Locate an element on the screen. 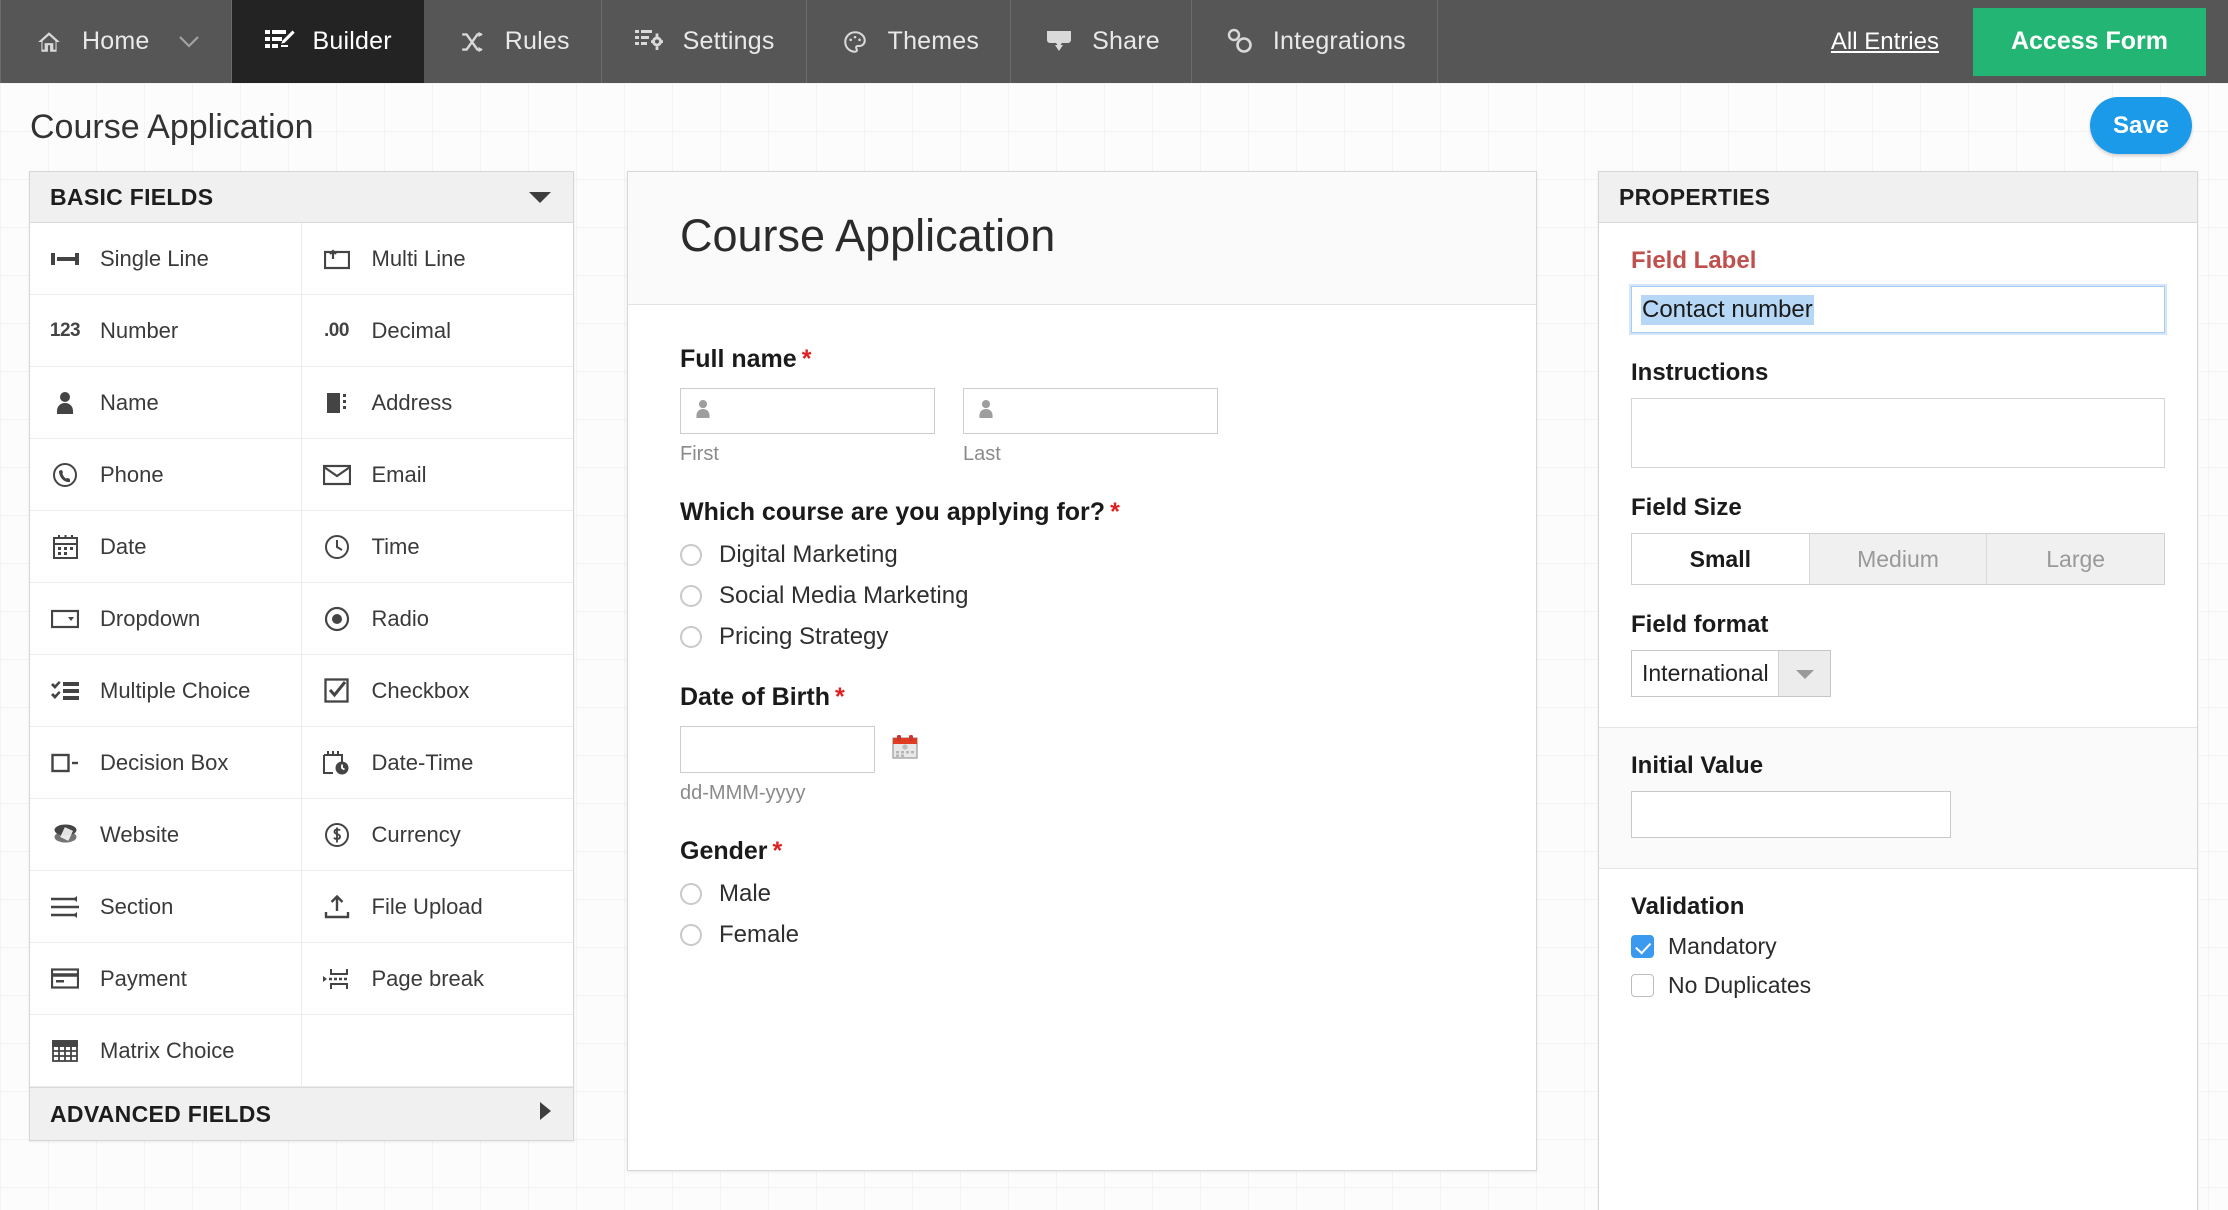  nav-item-themes: Themes is located at coordinates (909, 41).